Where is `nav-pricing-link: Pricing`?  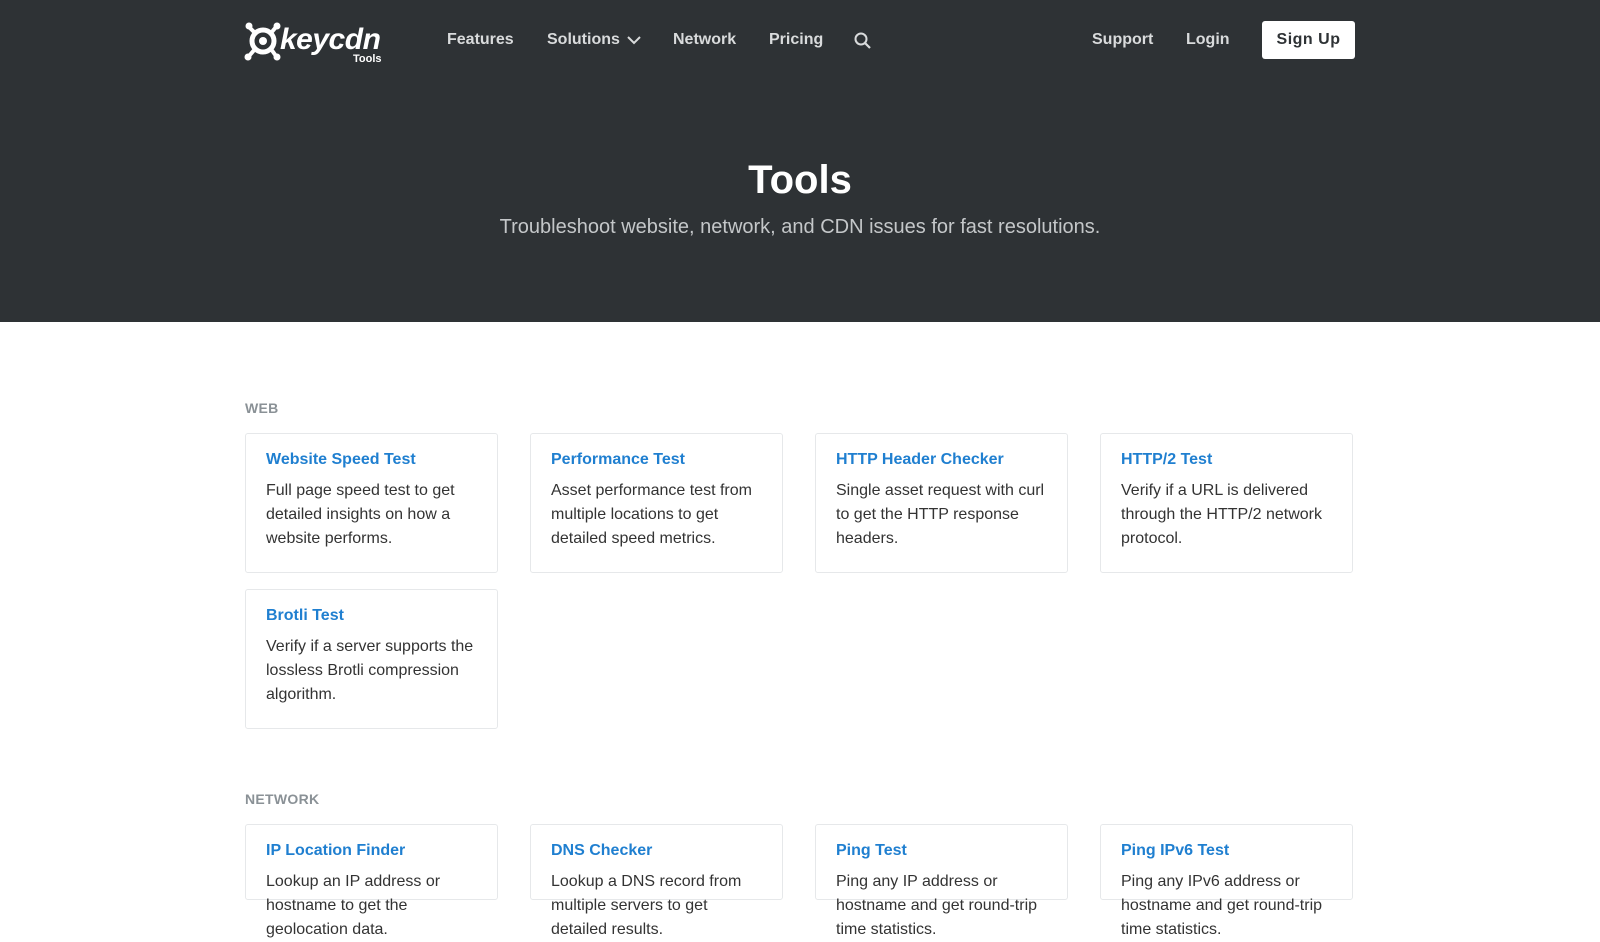 nav-pricing-link: Pricing is located at coordinates (796, 40).